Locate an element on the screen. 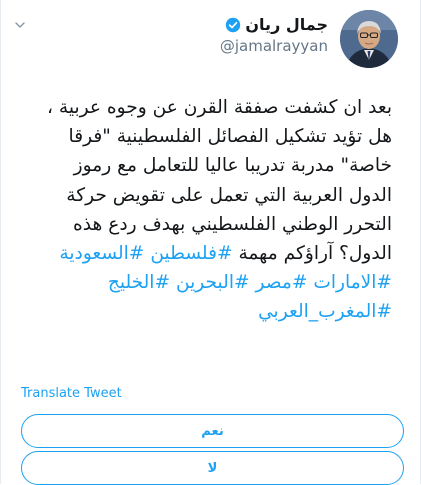  user-handle: @jamalrayyan is located at coordinates (274, 46).